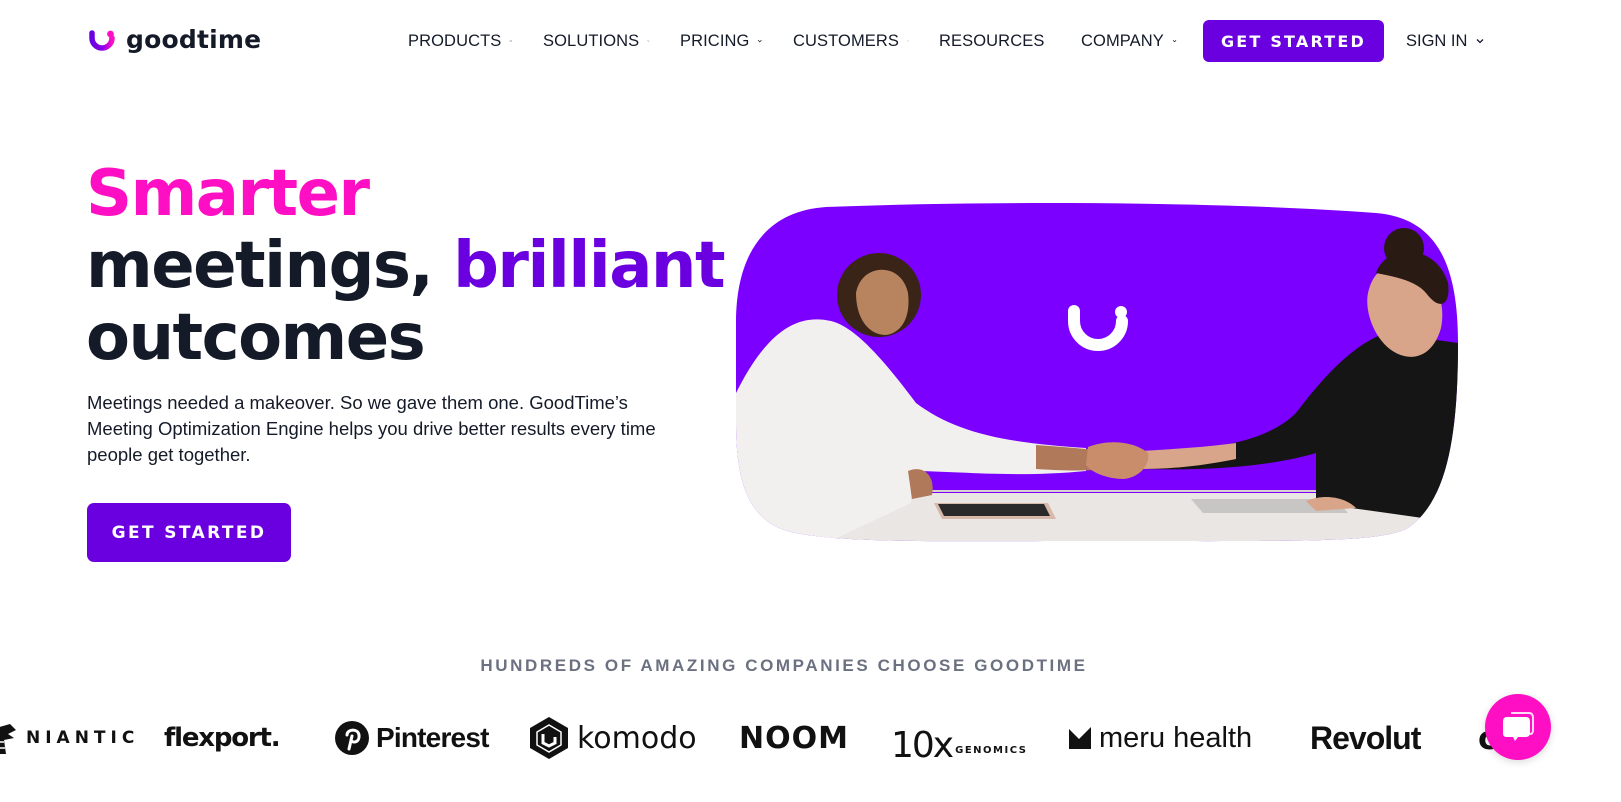  Describe the element at coordinates (991, 750) in the screenshot. I see `logo-subtext: GENOMICS` at that location.